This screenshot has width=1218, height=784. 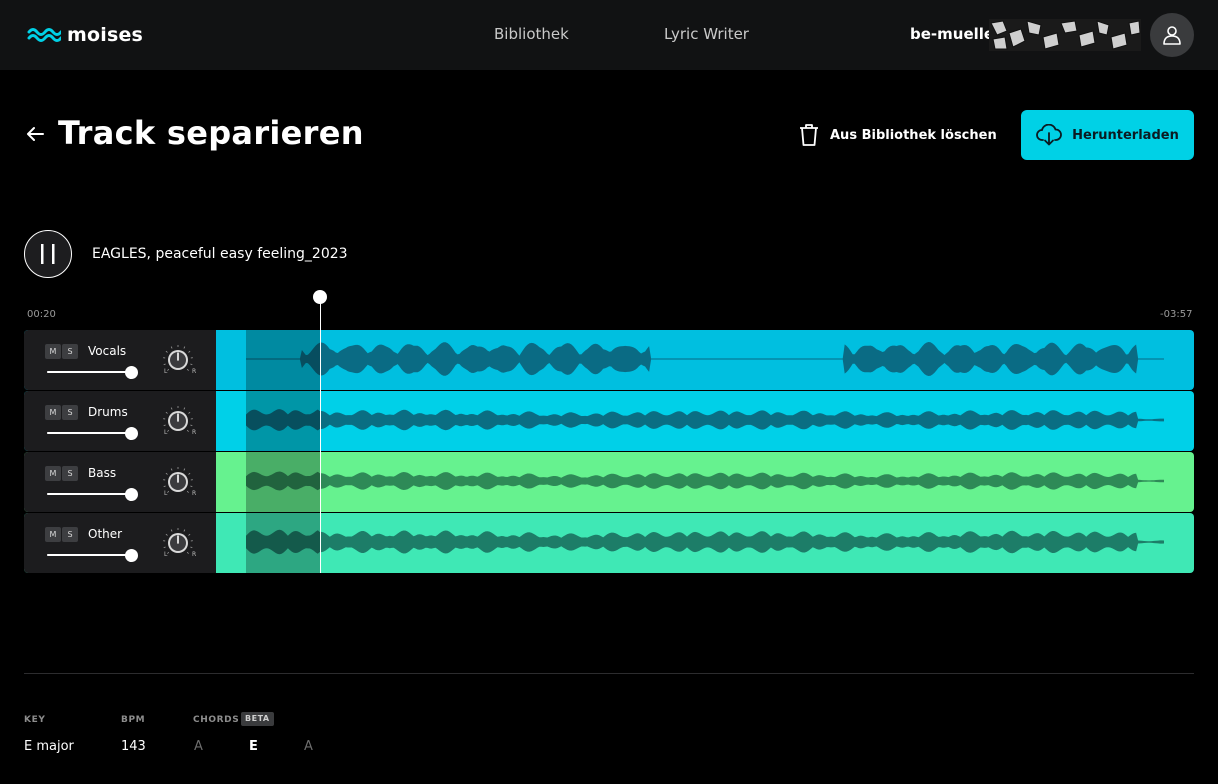 What do you see at coordinates (220, 254) in the screenshot?
I see `track-title: EAGLES, peaceful easy feeling_2023` at bounding box center [220, 254].